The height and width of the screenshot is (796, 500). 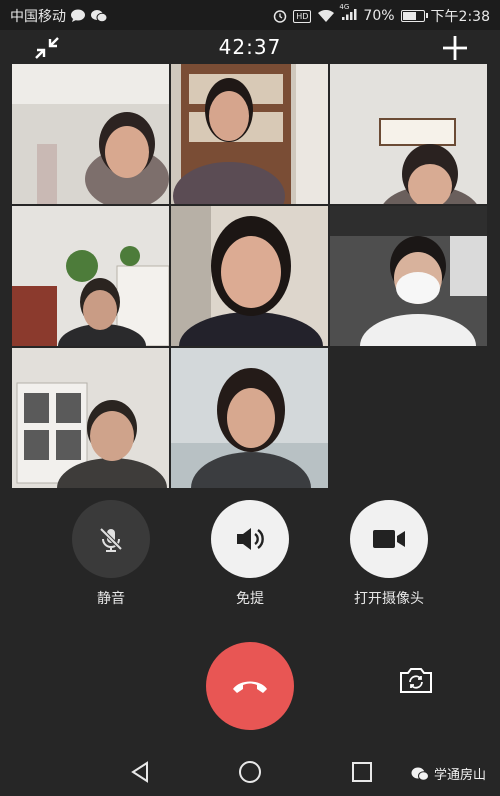 I want to click on switch-camera-button, so click(x=416, y=680).